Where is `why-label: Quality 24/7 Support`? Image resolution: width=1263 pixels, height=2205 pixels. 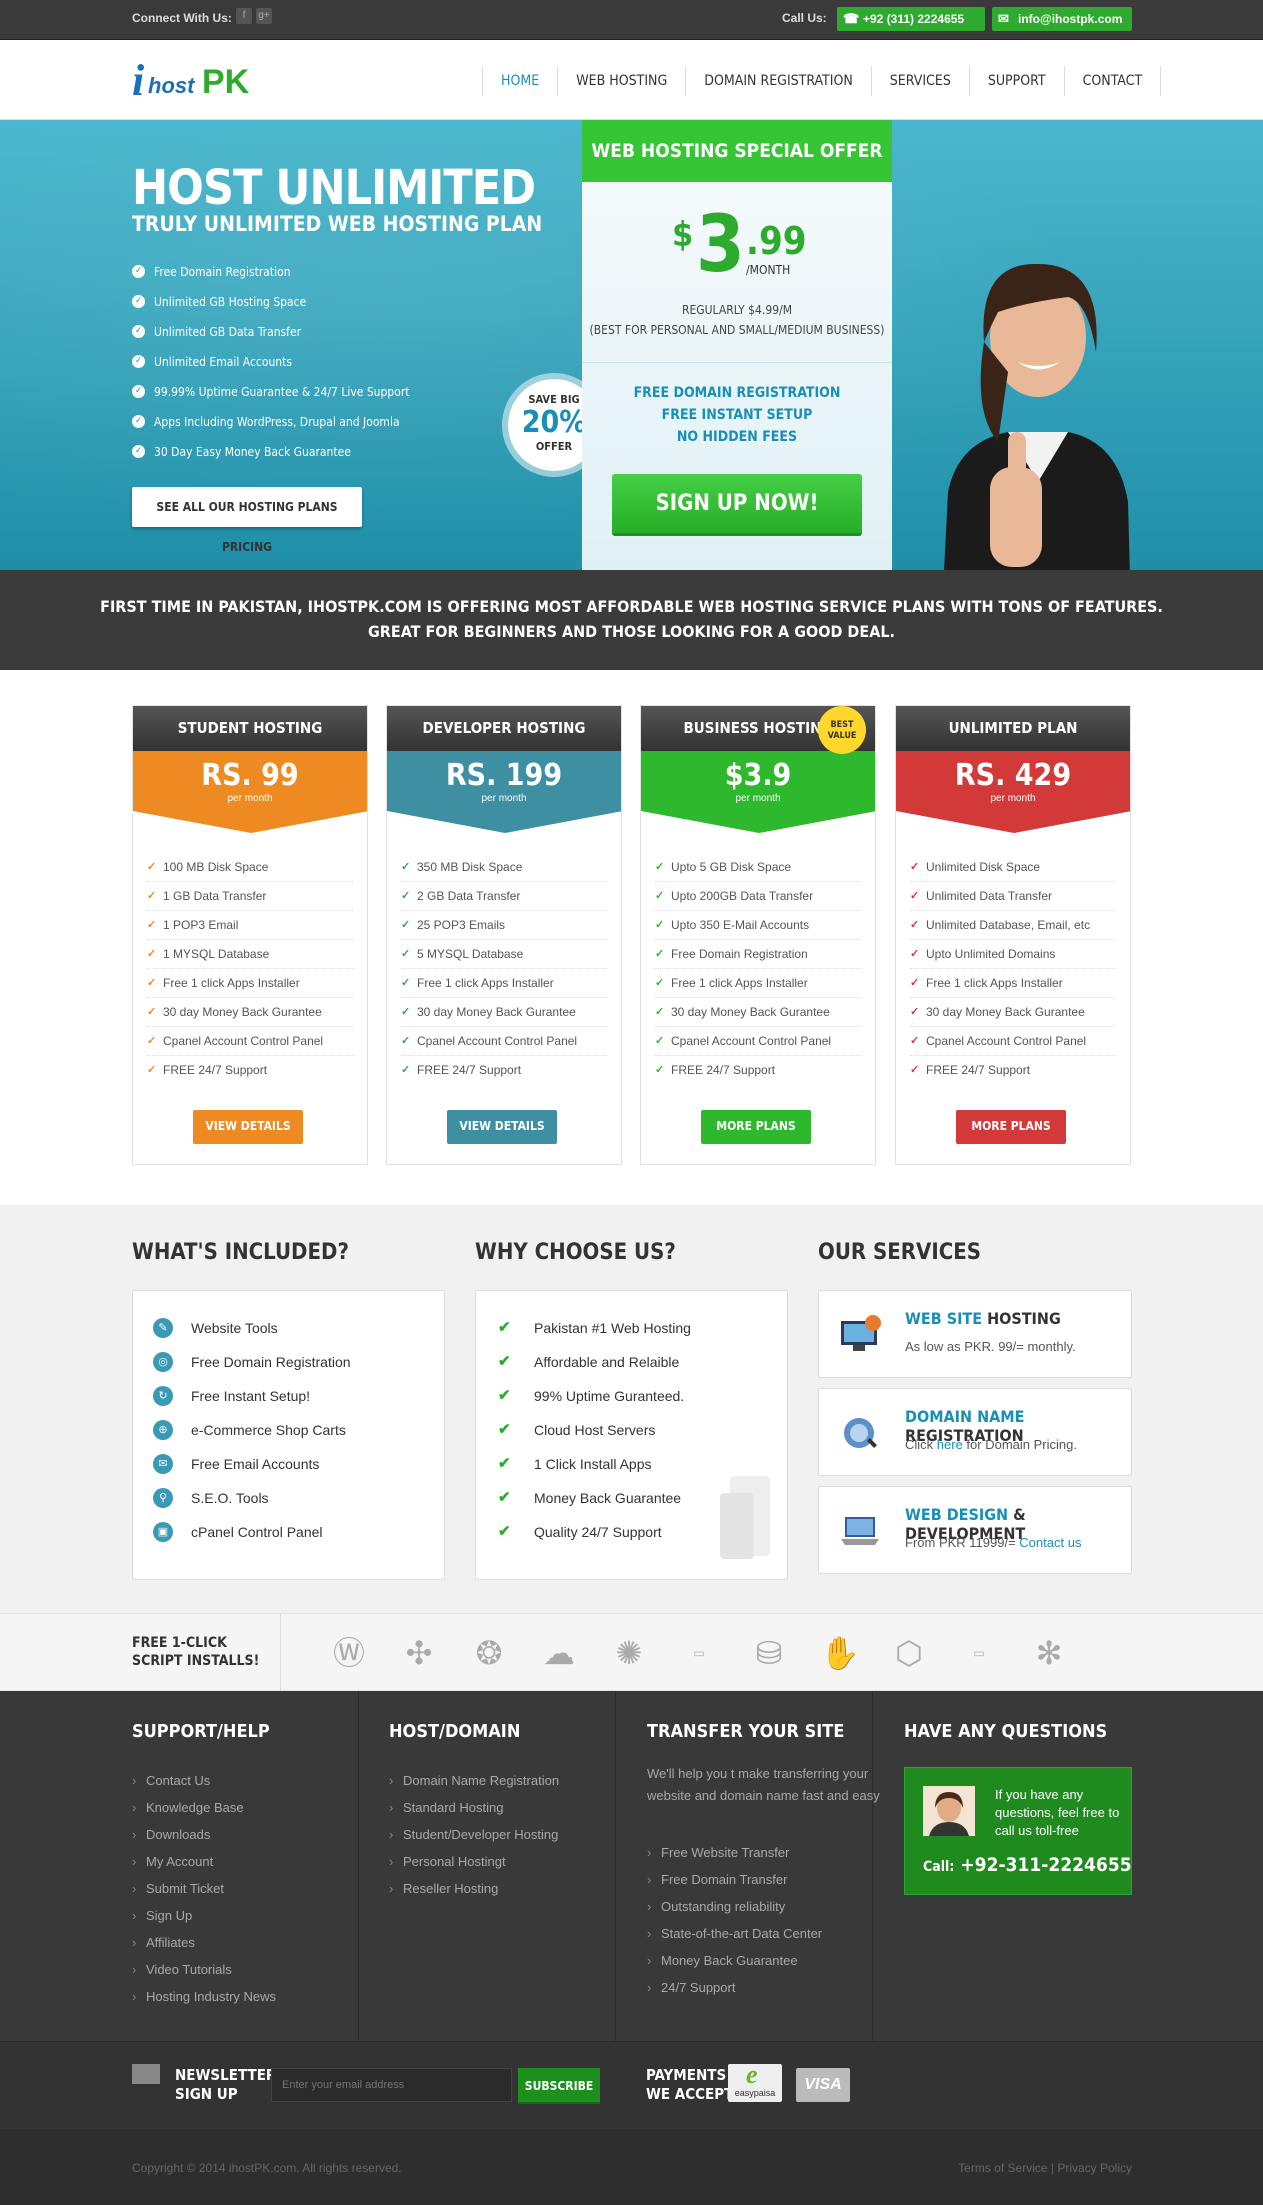 why-label: Quality 24/7 Support is located at coordinates (598, 1532).